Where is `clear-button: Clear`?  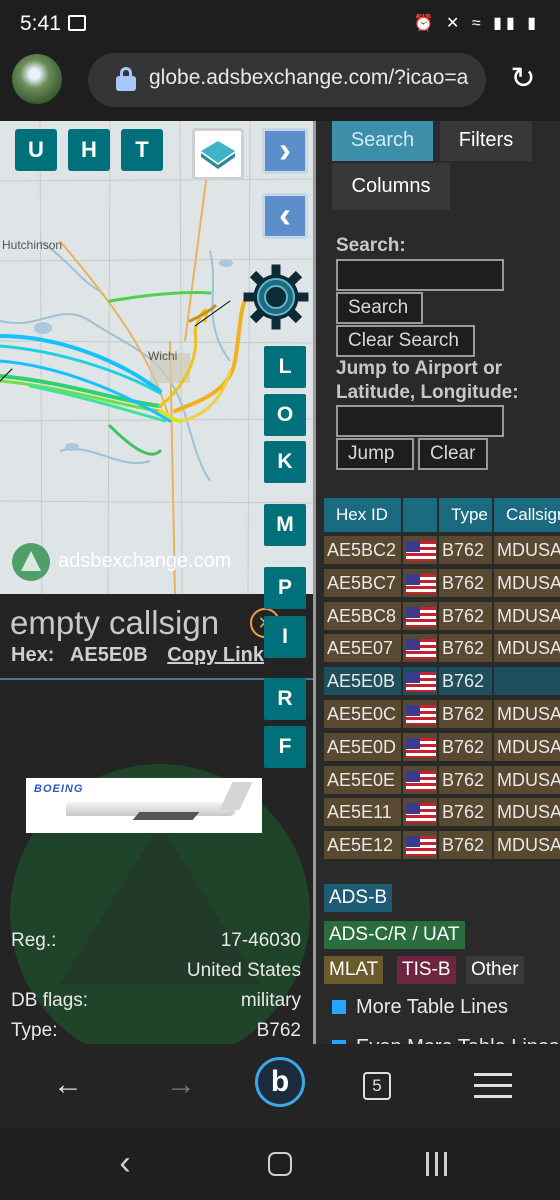
clear-button: Clear is located at coordinates (453, 454).